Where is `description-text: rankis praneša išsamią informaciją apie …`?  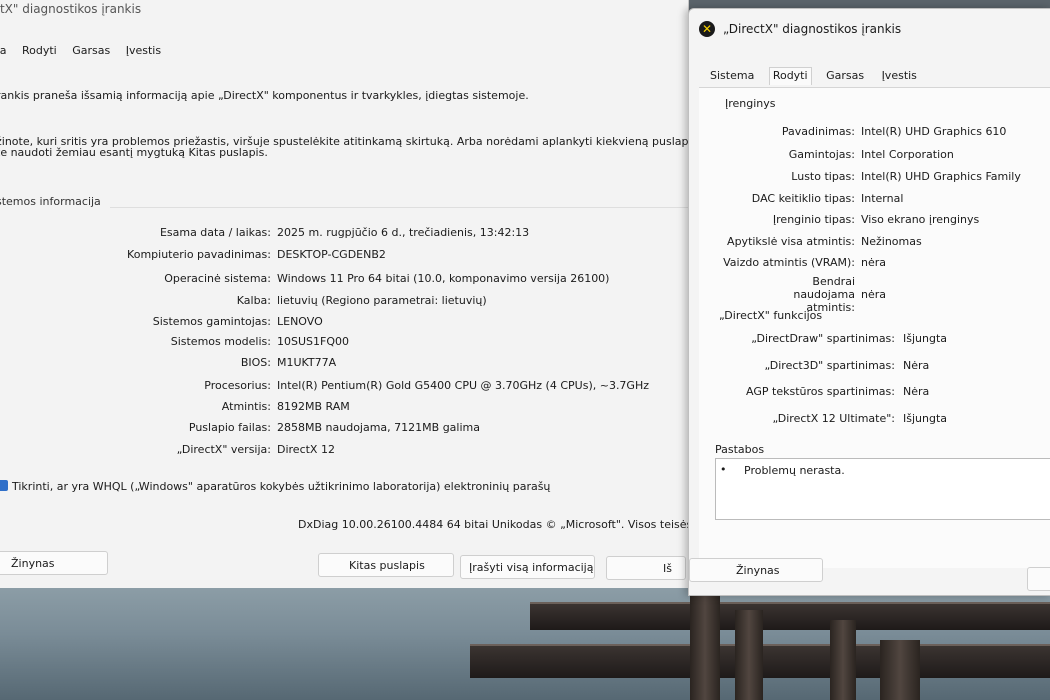 description-text: rankis praneša išsamią informaciją apie … is located at coordinates (264, 95).